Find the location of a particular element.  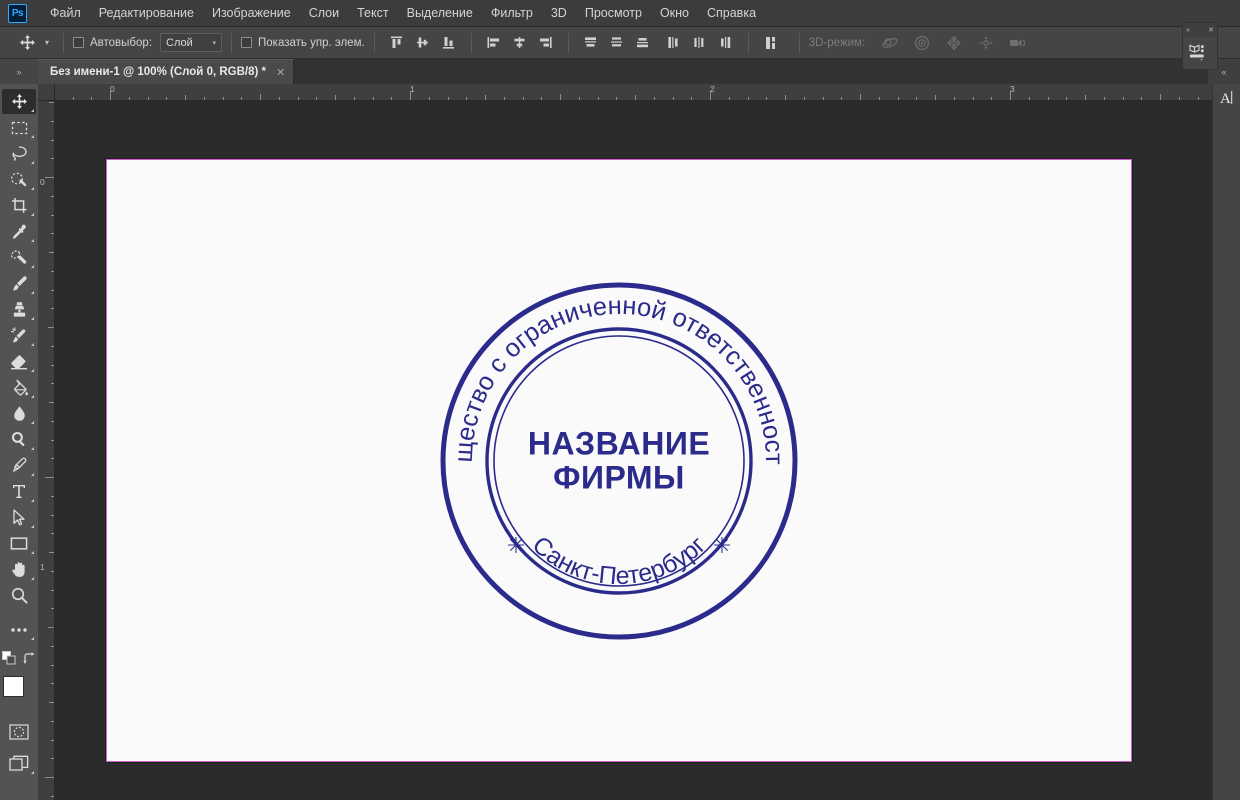

autoselect-scope-select: Слой ▾ is located at coordinates (191, 42).